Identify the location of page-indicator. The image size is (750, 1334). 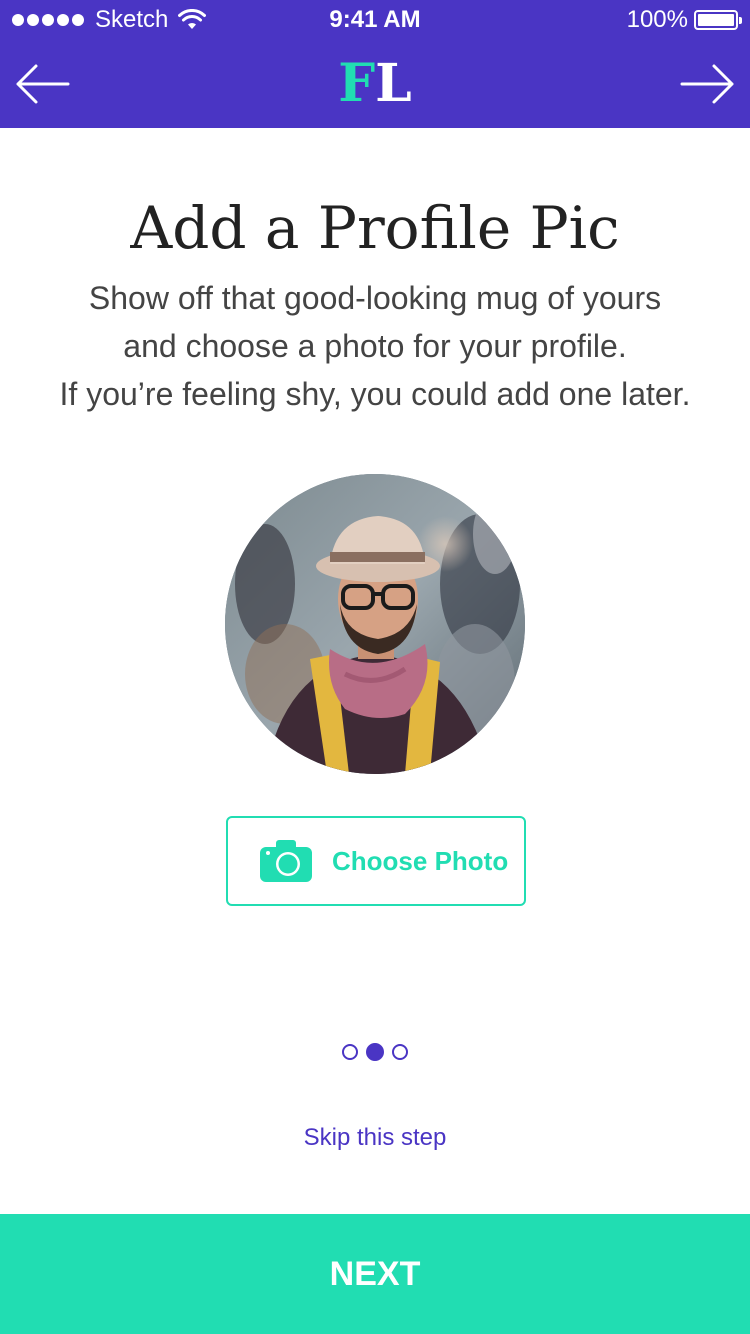
(375, 1052).